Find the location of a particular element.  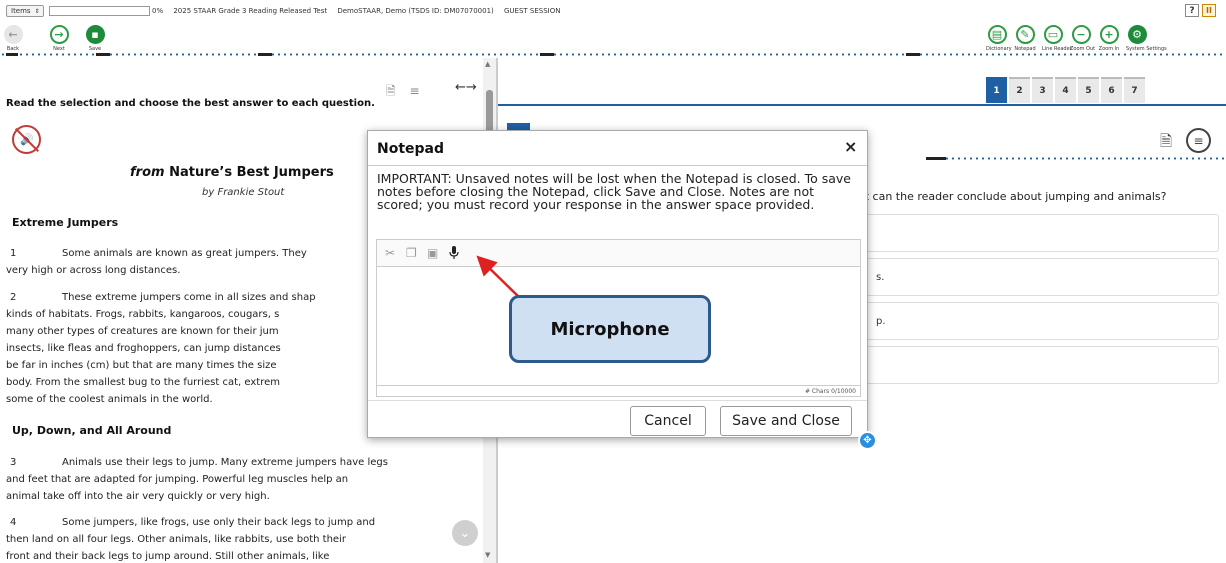

microphone-callout: Microphone is located at coordinates (610, 329).